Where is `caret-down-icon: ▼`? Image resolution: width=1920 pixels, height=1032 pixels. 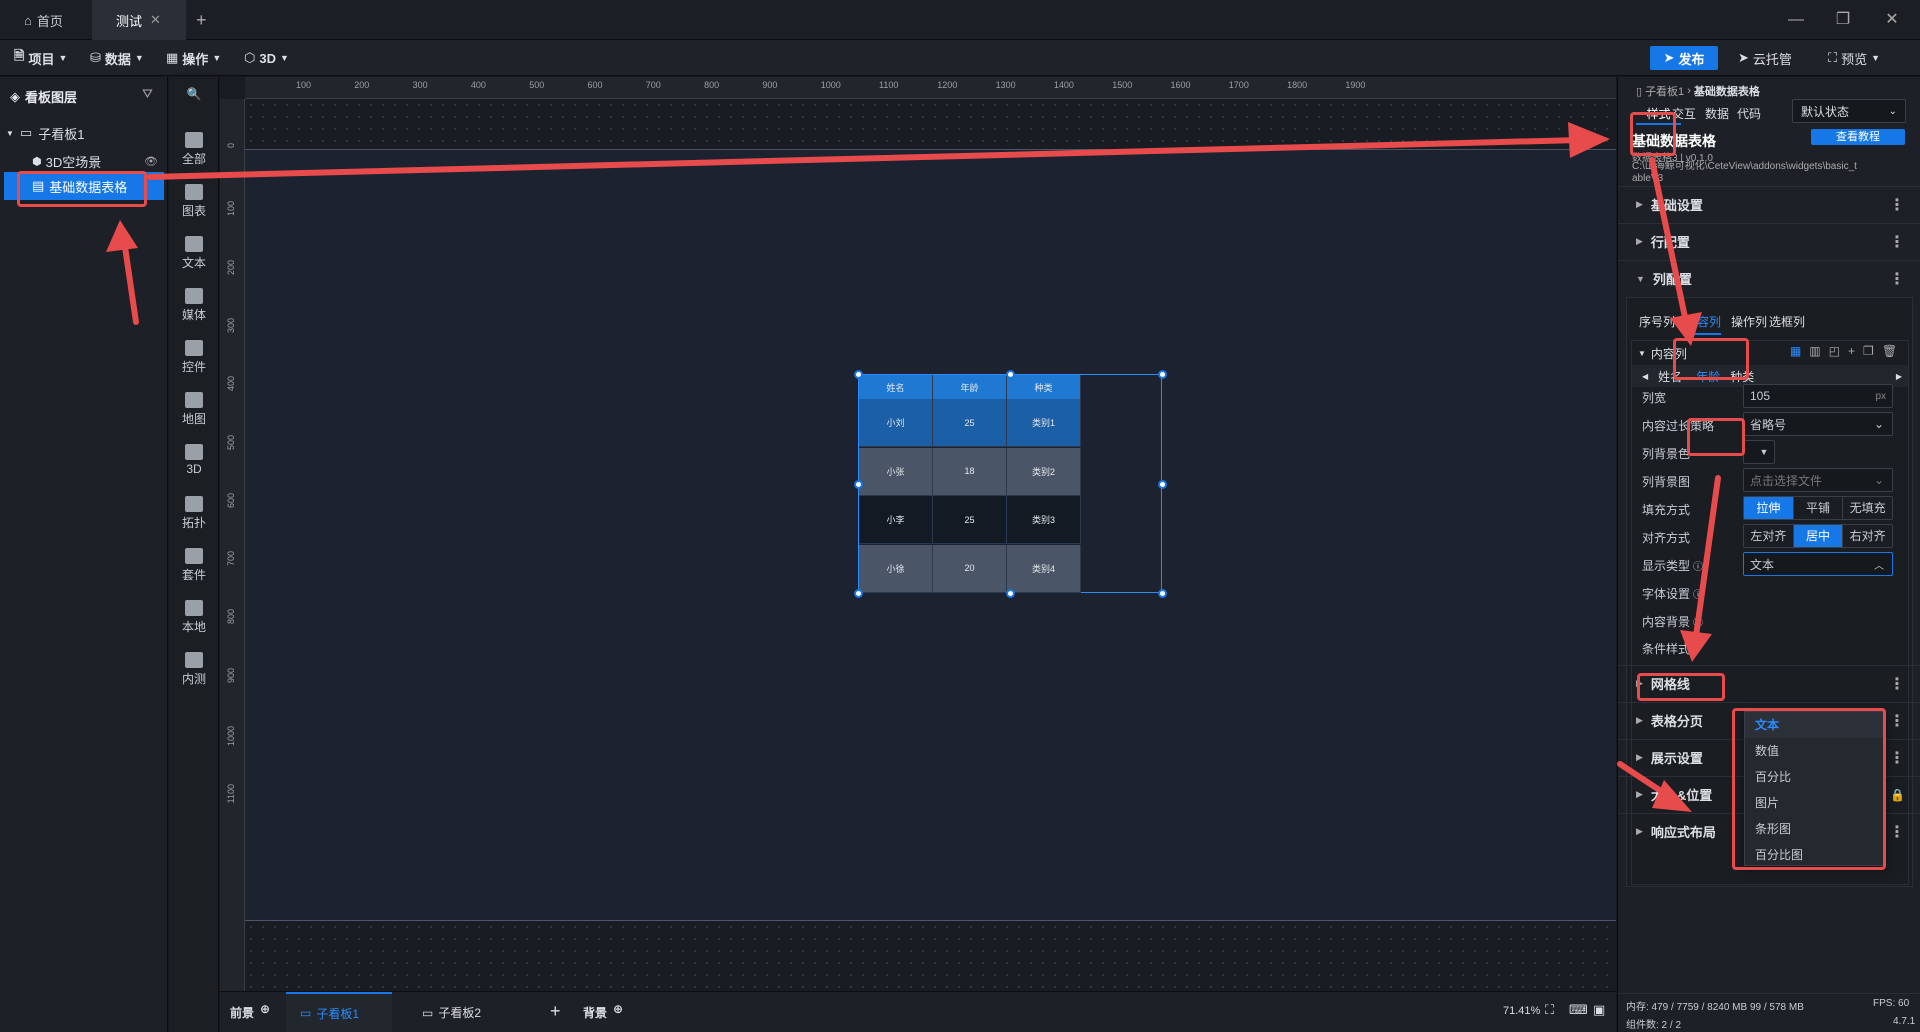
caret-down-icon: ▼ is located at coordinates (1764, 452).